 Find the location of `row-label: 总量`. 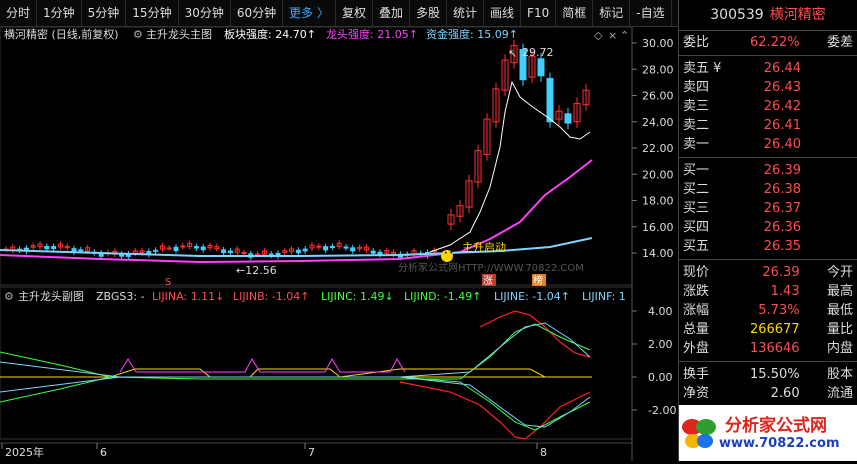

row-label: 总量 is located at coordinates (696, 329).